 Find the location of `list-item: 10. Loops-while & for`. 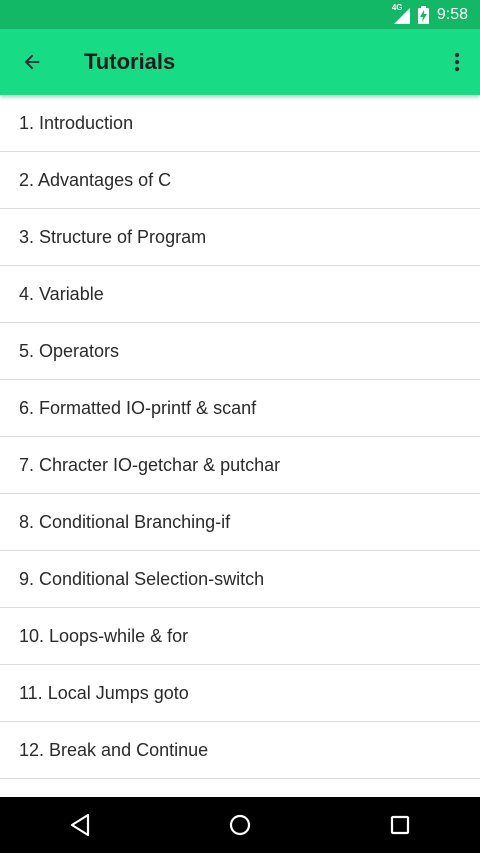

list-item: 10. Loops-while & for is located at coordinates (240, 636).